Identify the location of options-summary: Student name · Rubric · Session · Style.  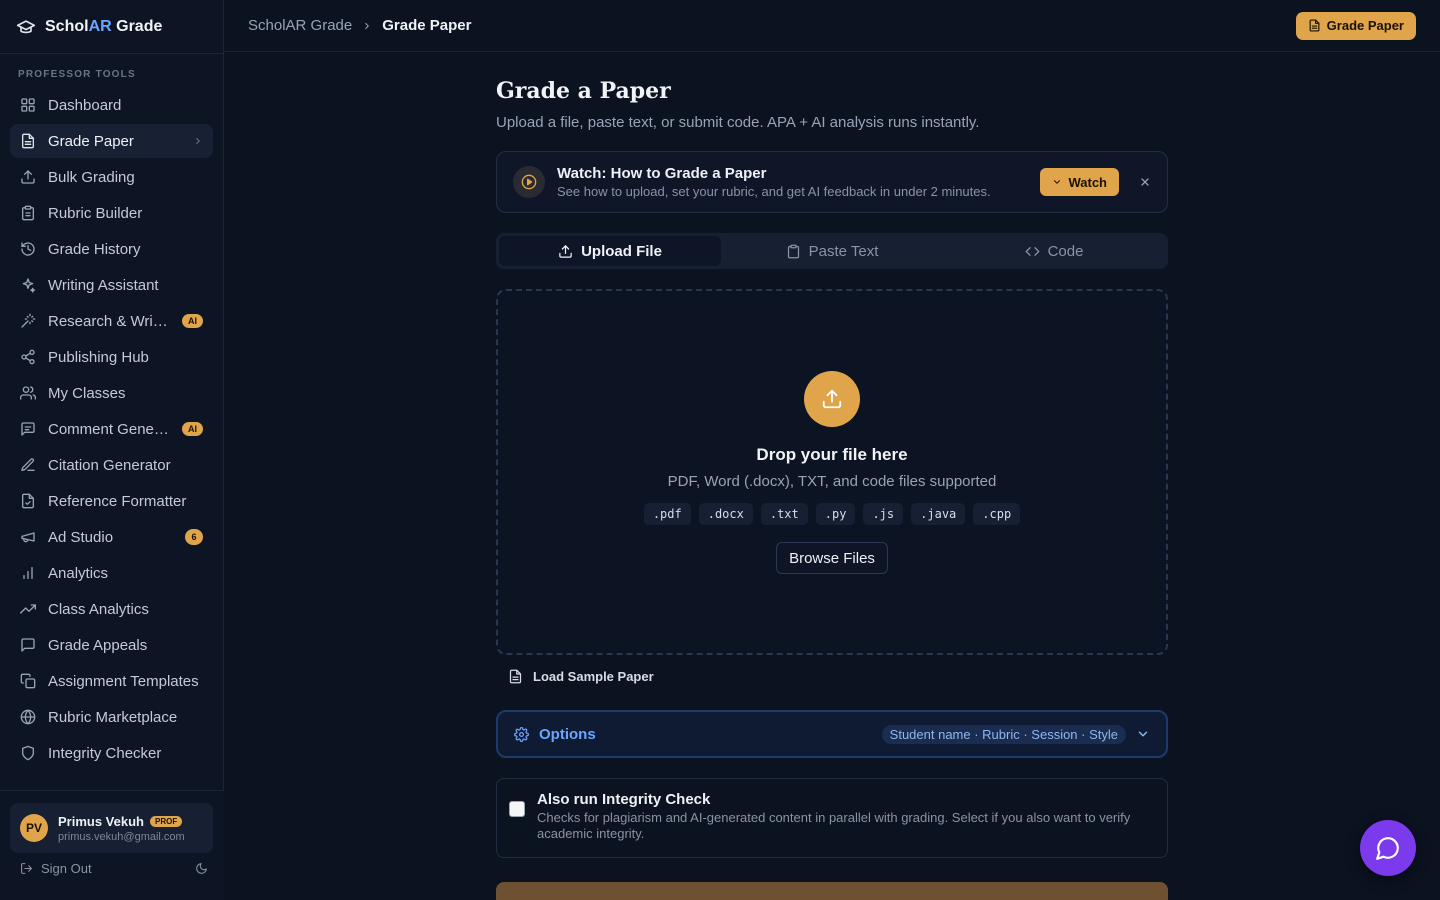
(1003, 734).